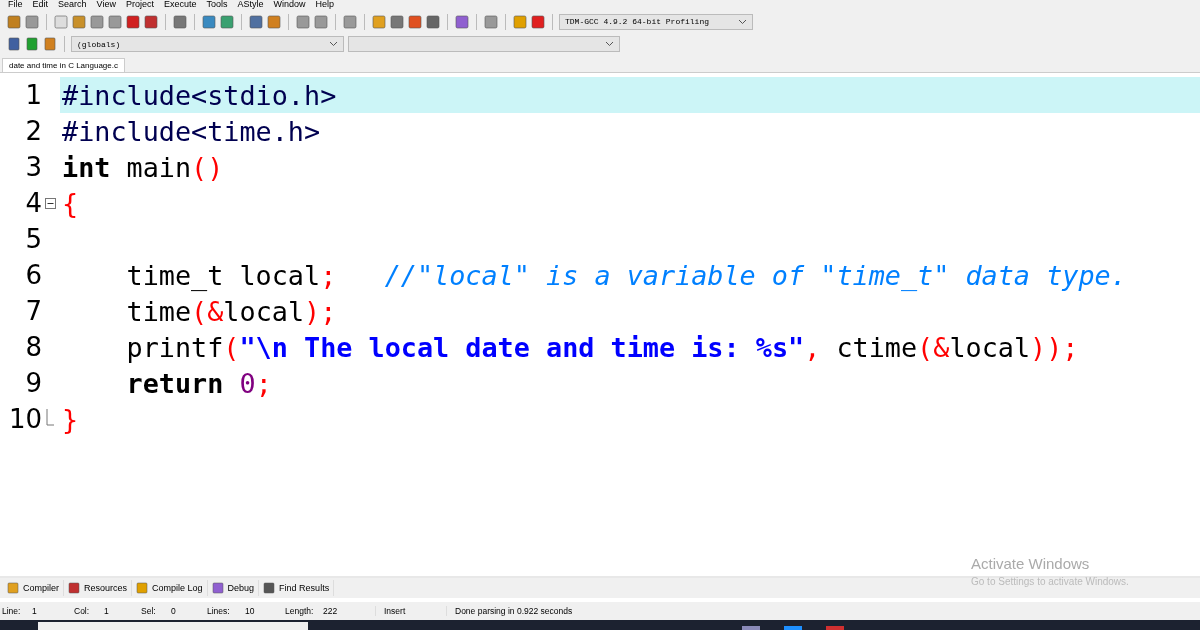 This screenshot has height=630, width=1200. Describe the element at coordinates (70, 203) in the screenshot. I see `code-token: {` at that location.